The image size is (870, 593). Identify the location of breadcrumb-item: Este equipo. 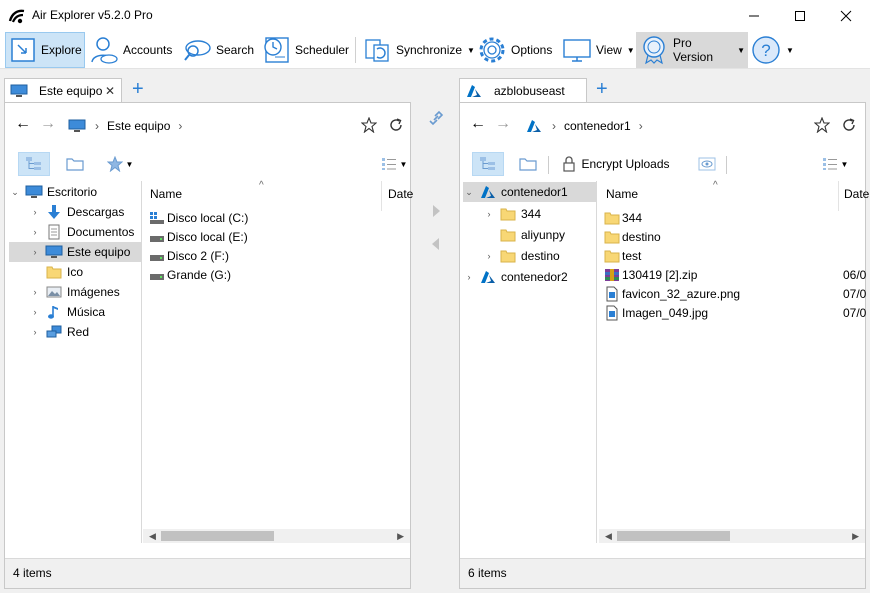
(138, 126).